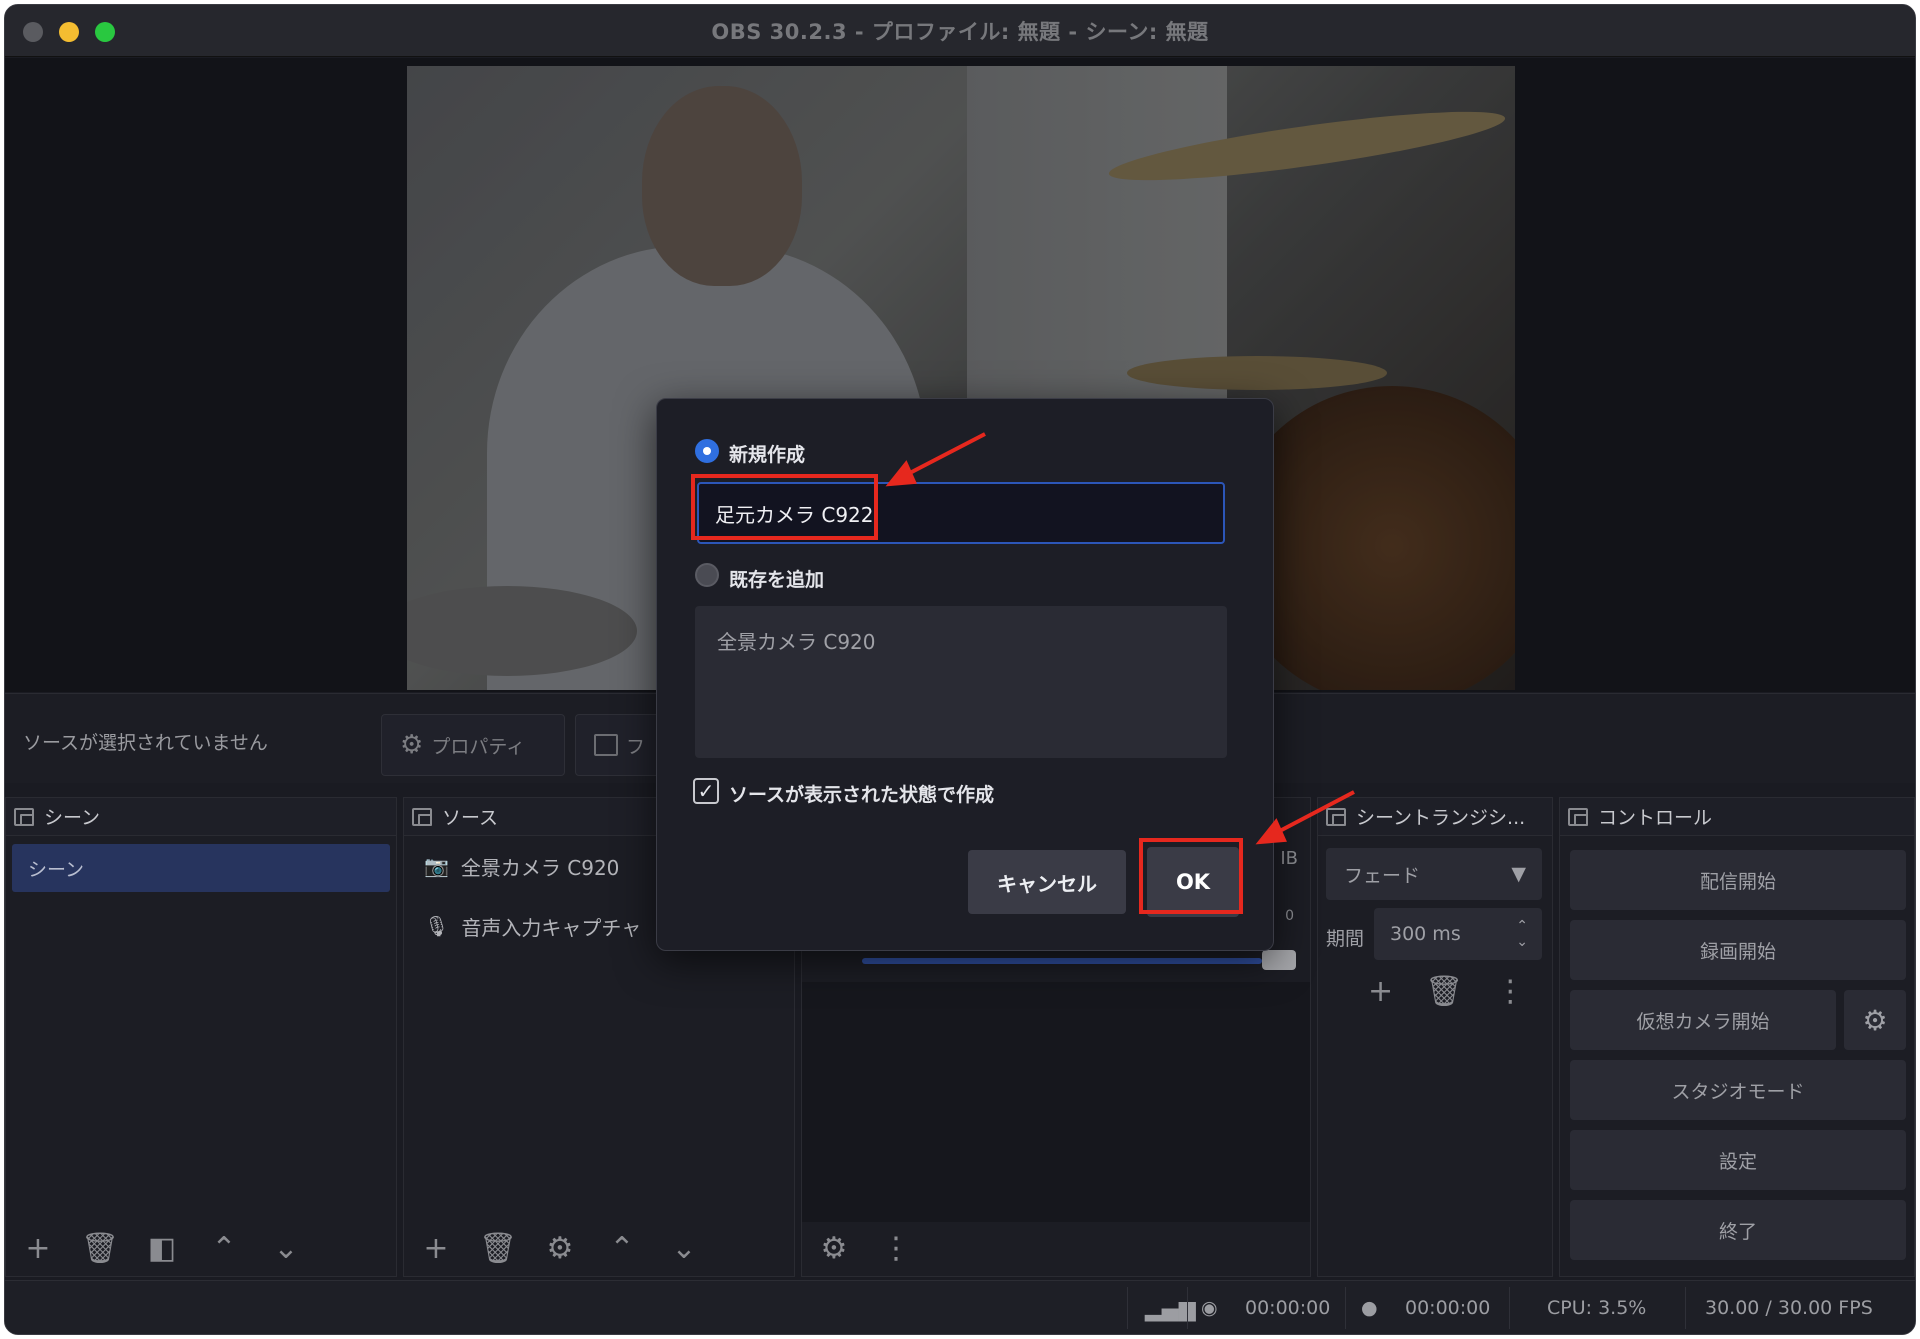  Describe the element at coordinates (1435, 1037) in the screenshot. I see `transitions-dock: シーントランジシ... フェード ▼ 期間 300 ms ⌃ ⌄ + 🗑 ⋮` at that location.